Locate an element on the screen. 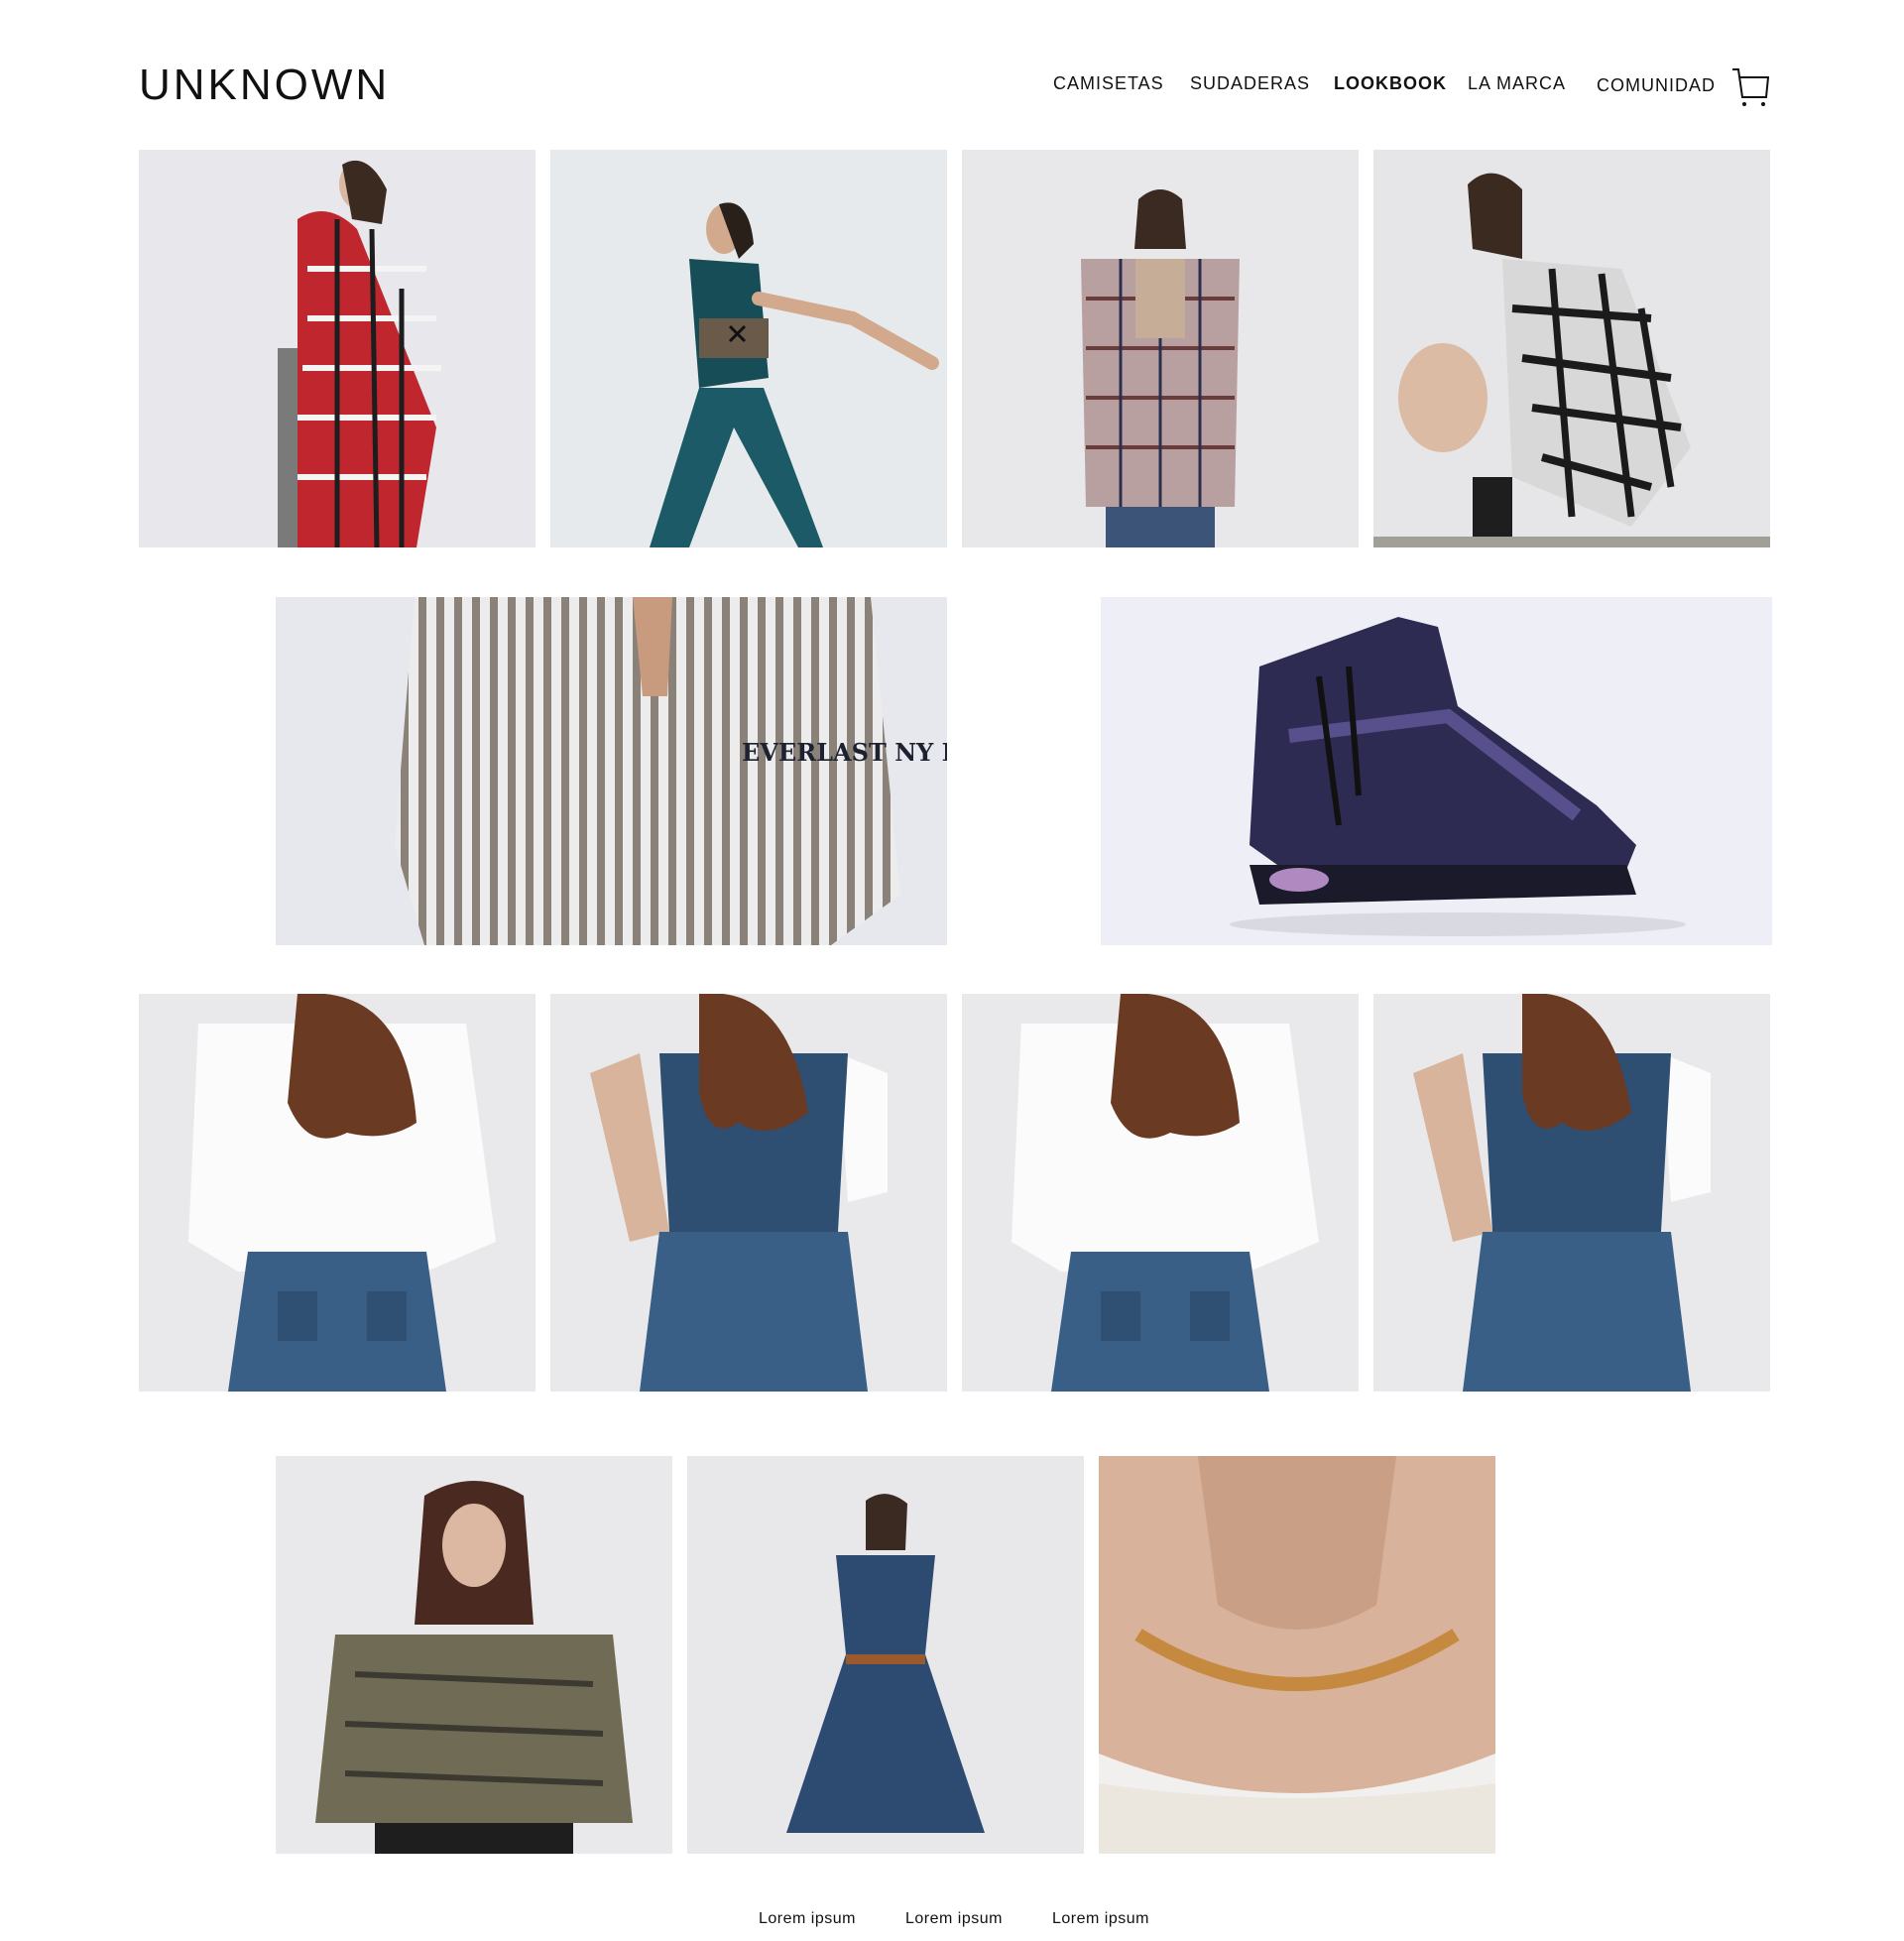 Image resolution: width=1904 pixels, height=1941 pixels. svg-text: EVERLAST NY BRONX 1910 is located at coordinates (844, 752).